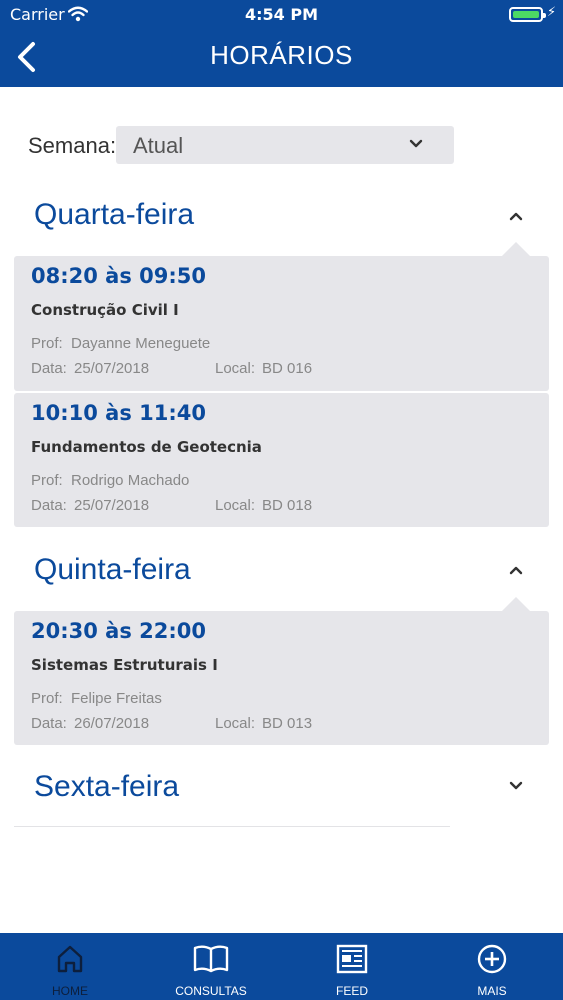  Describe the element at coordinates (124, 665) in the screenshot. I see `class-course: Sistemas Estruturais I` at that location.